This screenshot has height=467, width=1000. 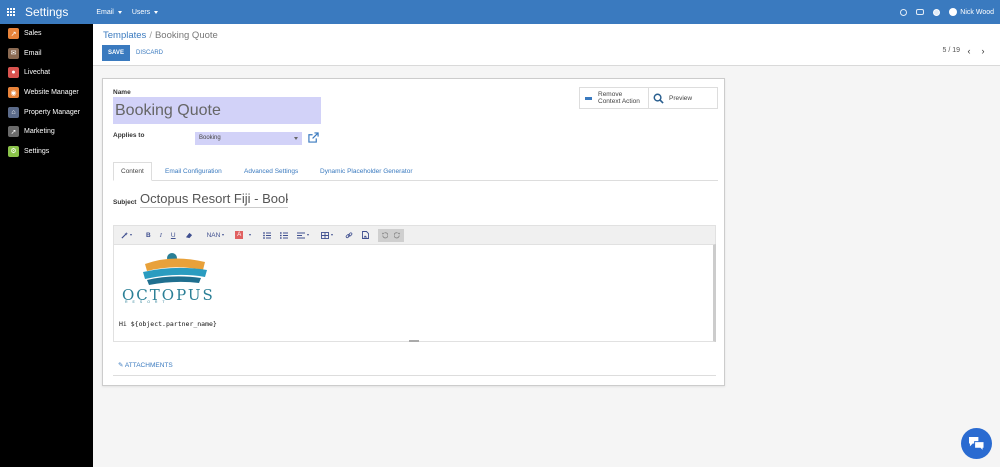 What do you see at coordinates (161, 235) in the screenshot?
I see `italic-button: I` at bounding box center [161, 235].